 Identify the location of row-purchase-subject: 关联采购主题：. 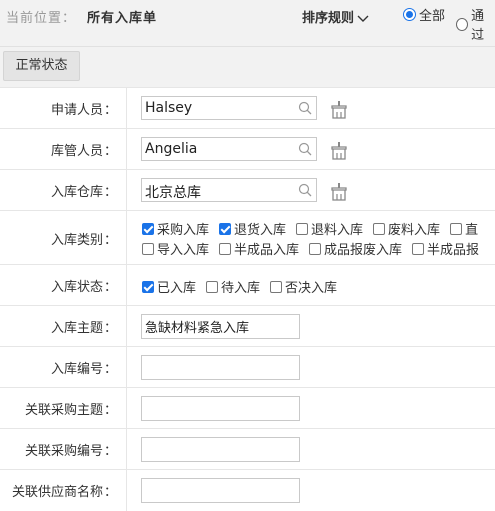
(247, 408).